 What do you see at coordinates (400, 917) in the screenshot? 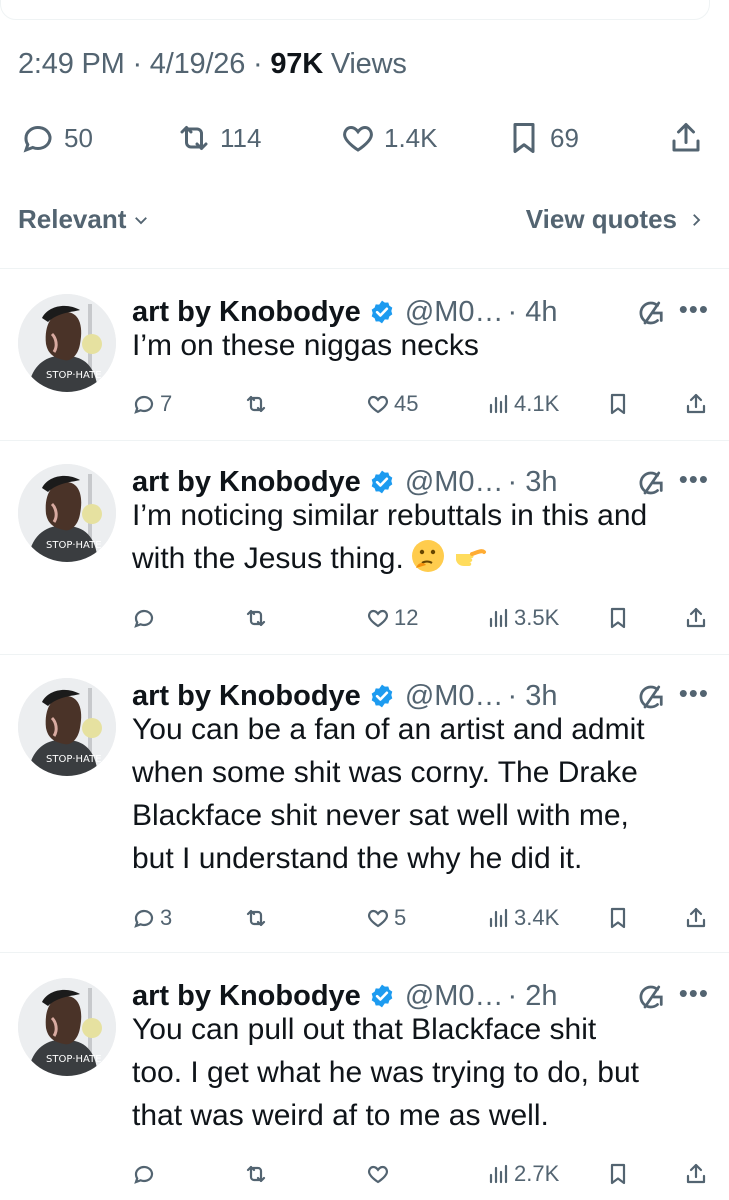
I see `like-count: 5` at bounding box center [400, 917].